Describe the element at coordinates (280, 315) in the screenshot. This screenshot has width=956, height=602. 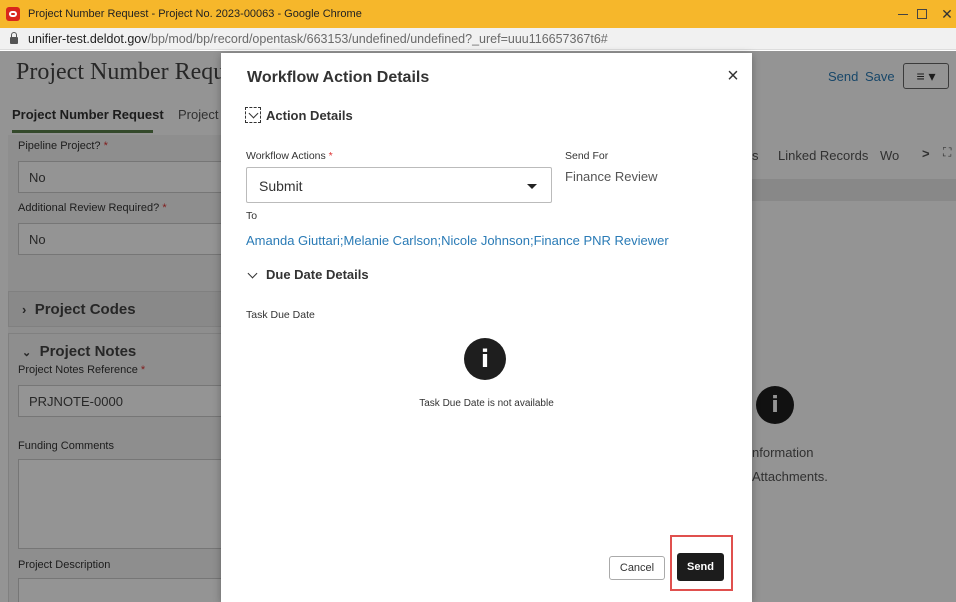
I see `task-due-date-label: Task Due Date` at that location.